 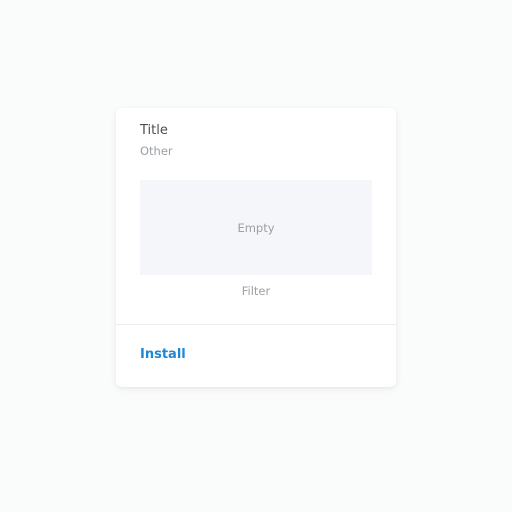 I want to click on preview-placeholder: Empty, so click(x=256, y=227).